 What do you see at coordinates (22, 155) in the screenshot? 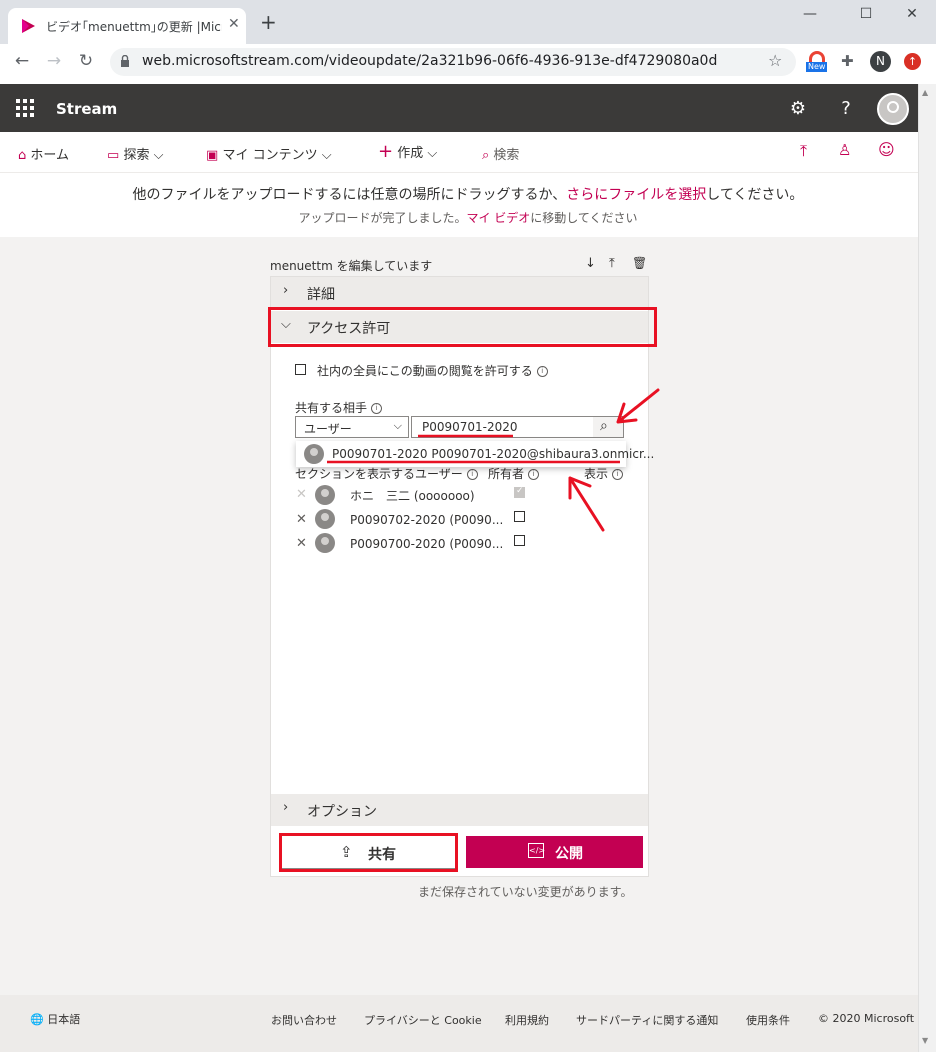
I see `home-icon: ⌂` at bounding box center [22, 155].